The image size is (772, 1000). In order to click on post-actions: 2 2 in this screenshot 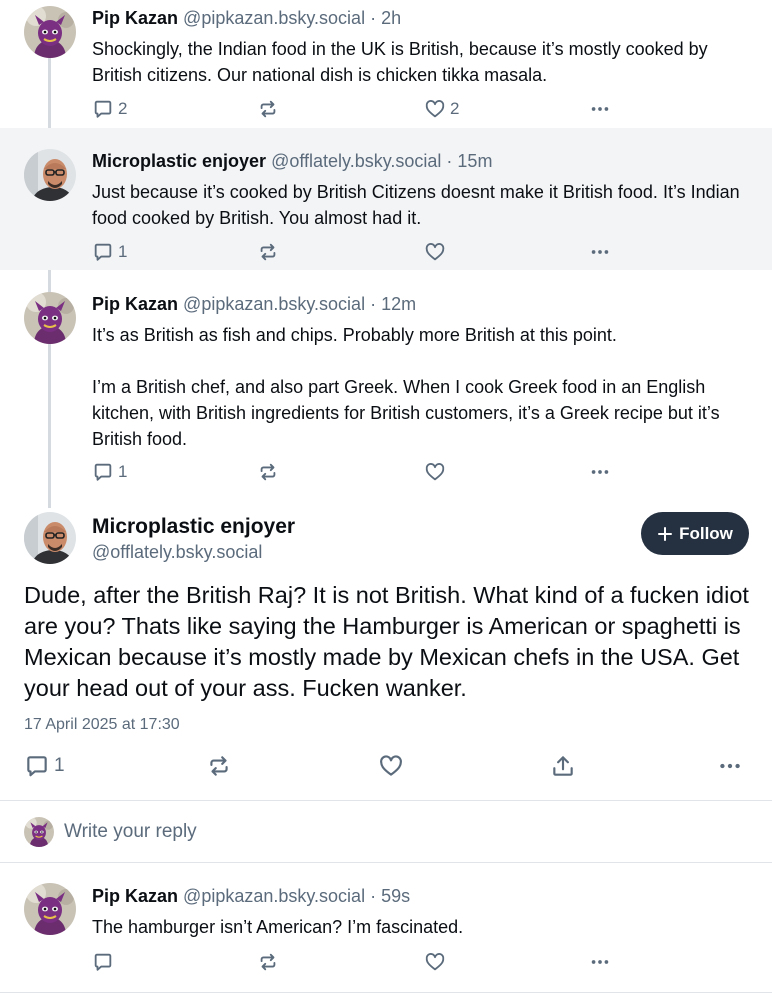, I will do `click(362, 109)`.